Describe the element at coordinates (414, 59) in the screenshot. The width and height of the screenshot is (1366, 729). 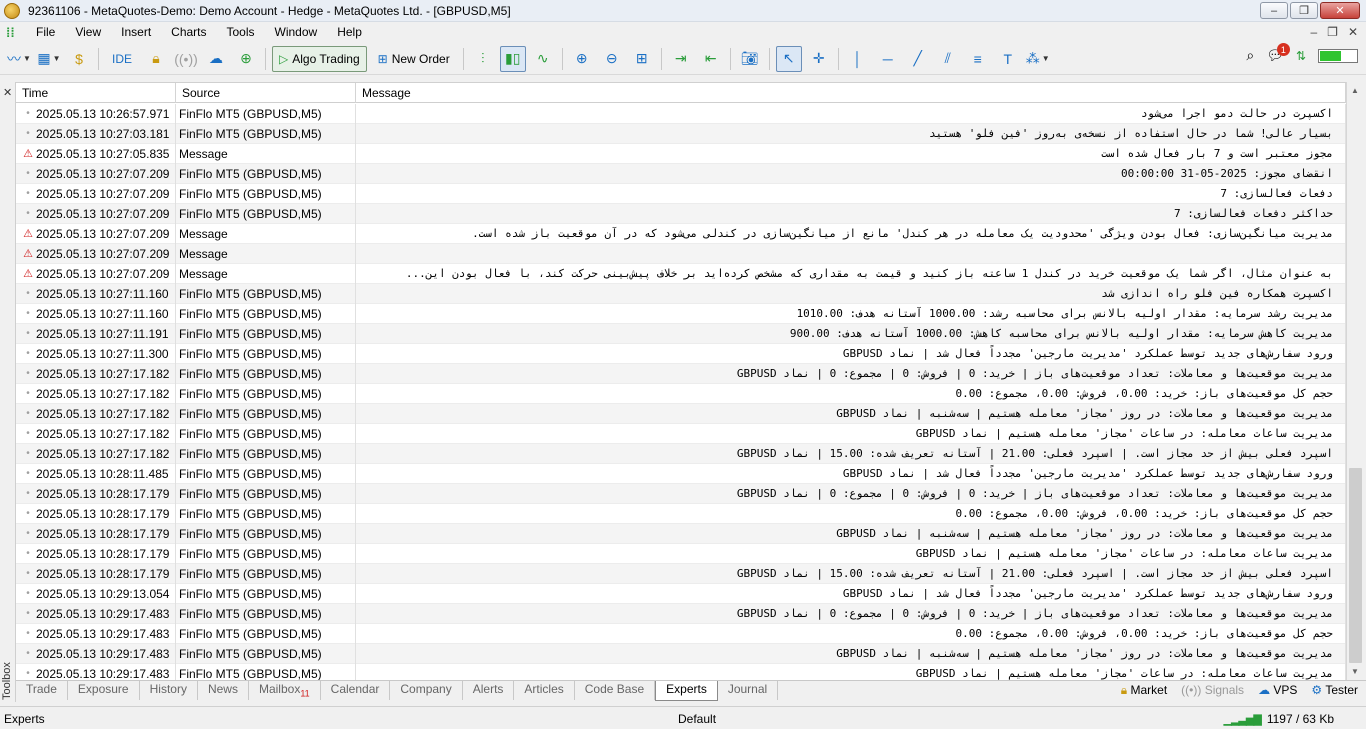
I see `new-order-button: ⊞ New Order` at that location.